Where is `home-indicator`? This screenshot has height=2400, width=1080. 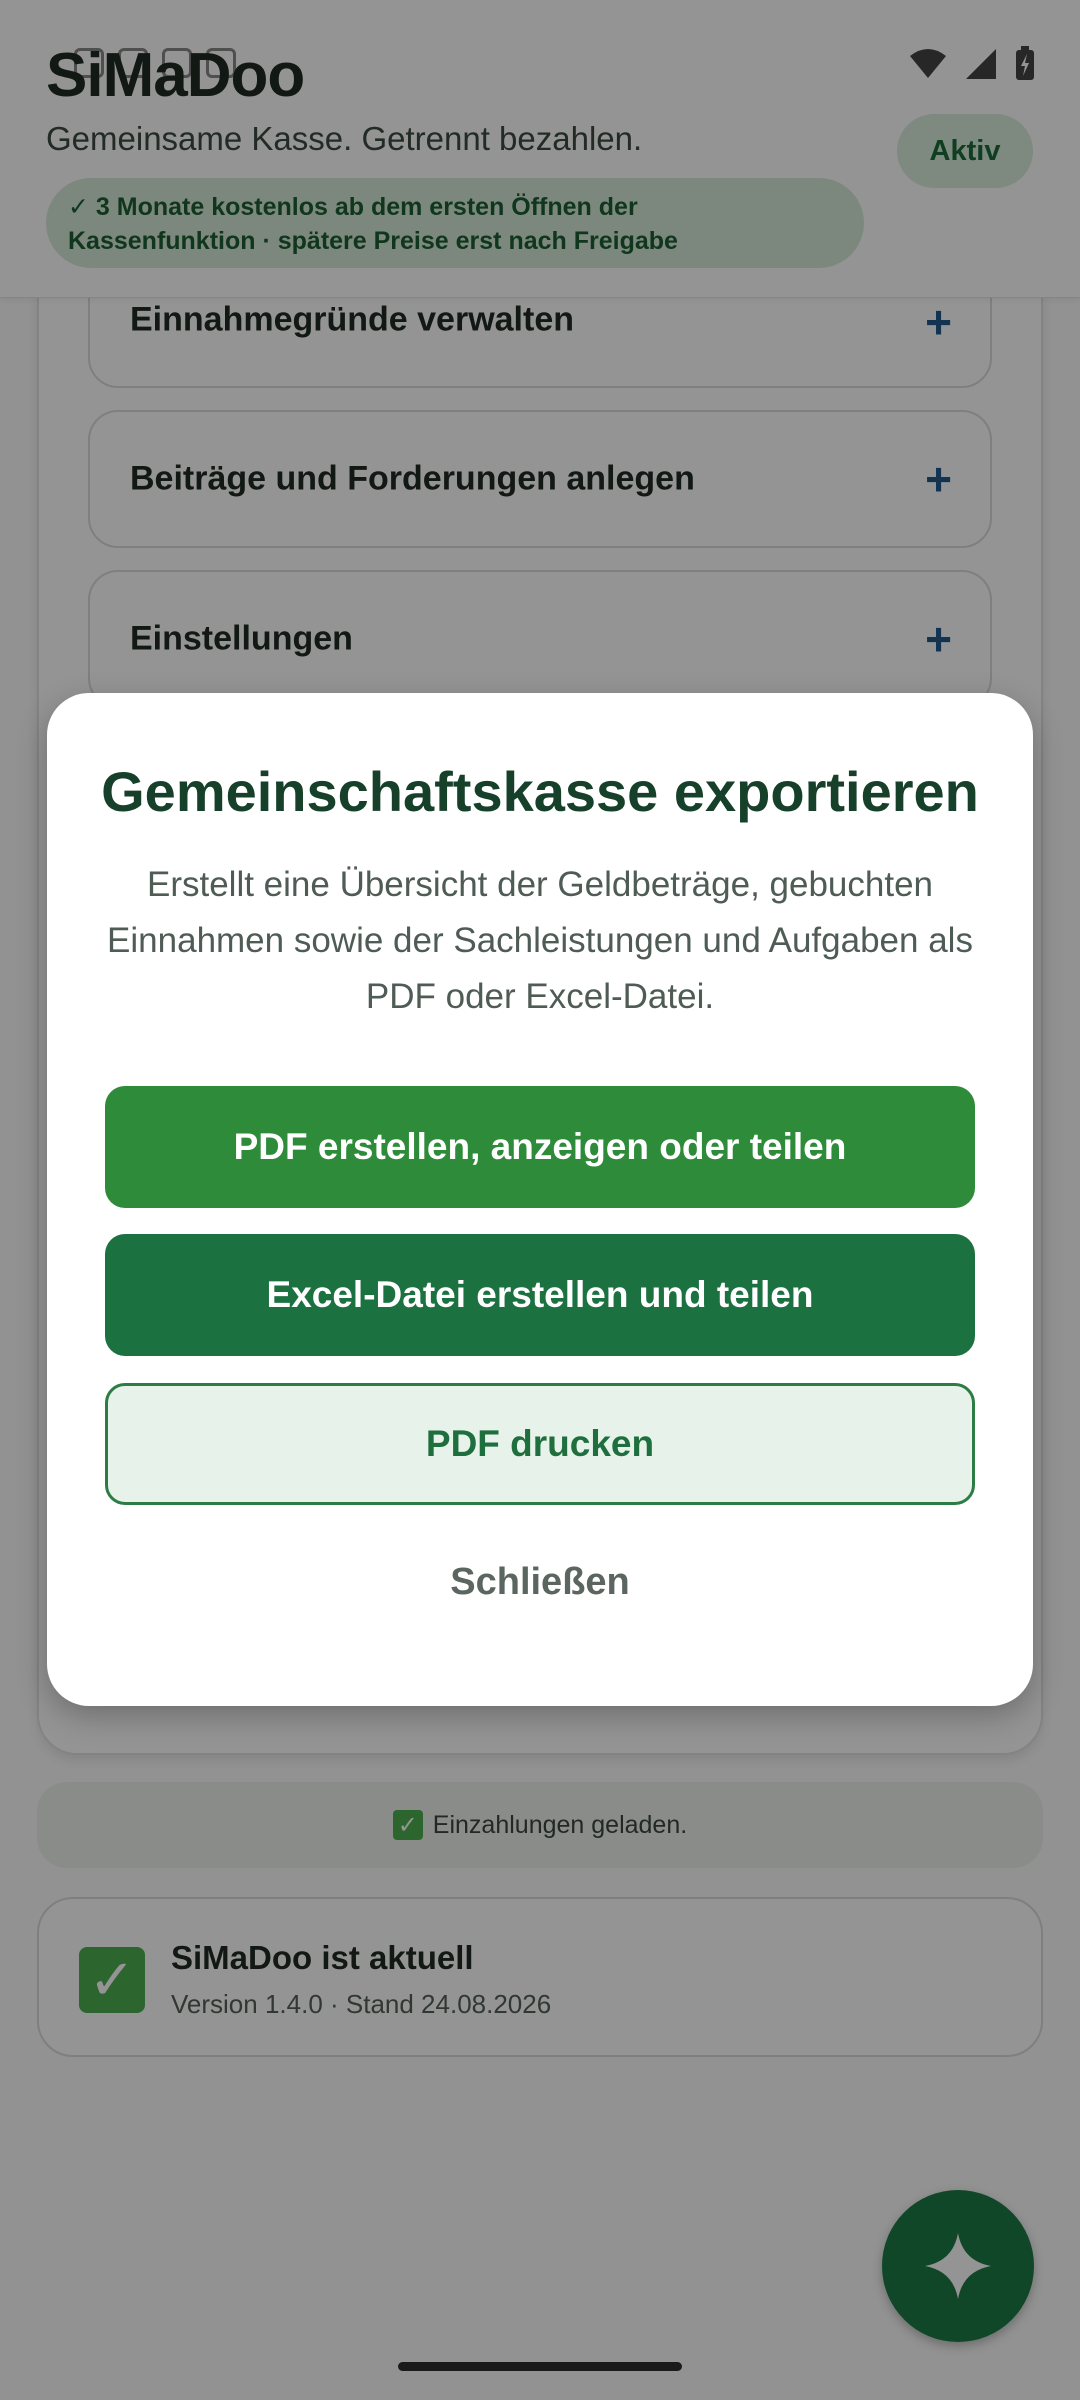 home-indicator is located at coordinates (540, 2366).